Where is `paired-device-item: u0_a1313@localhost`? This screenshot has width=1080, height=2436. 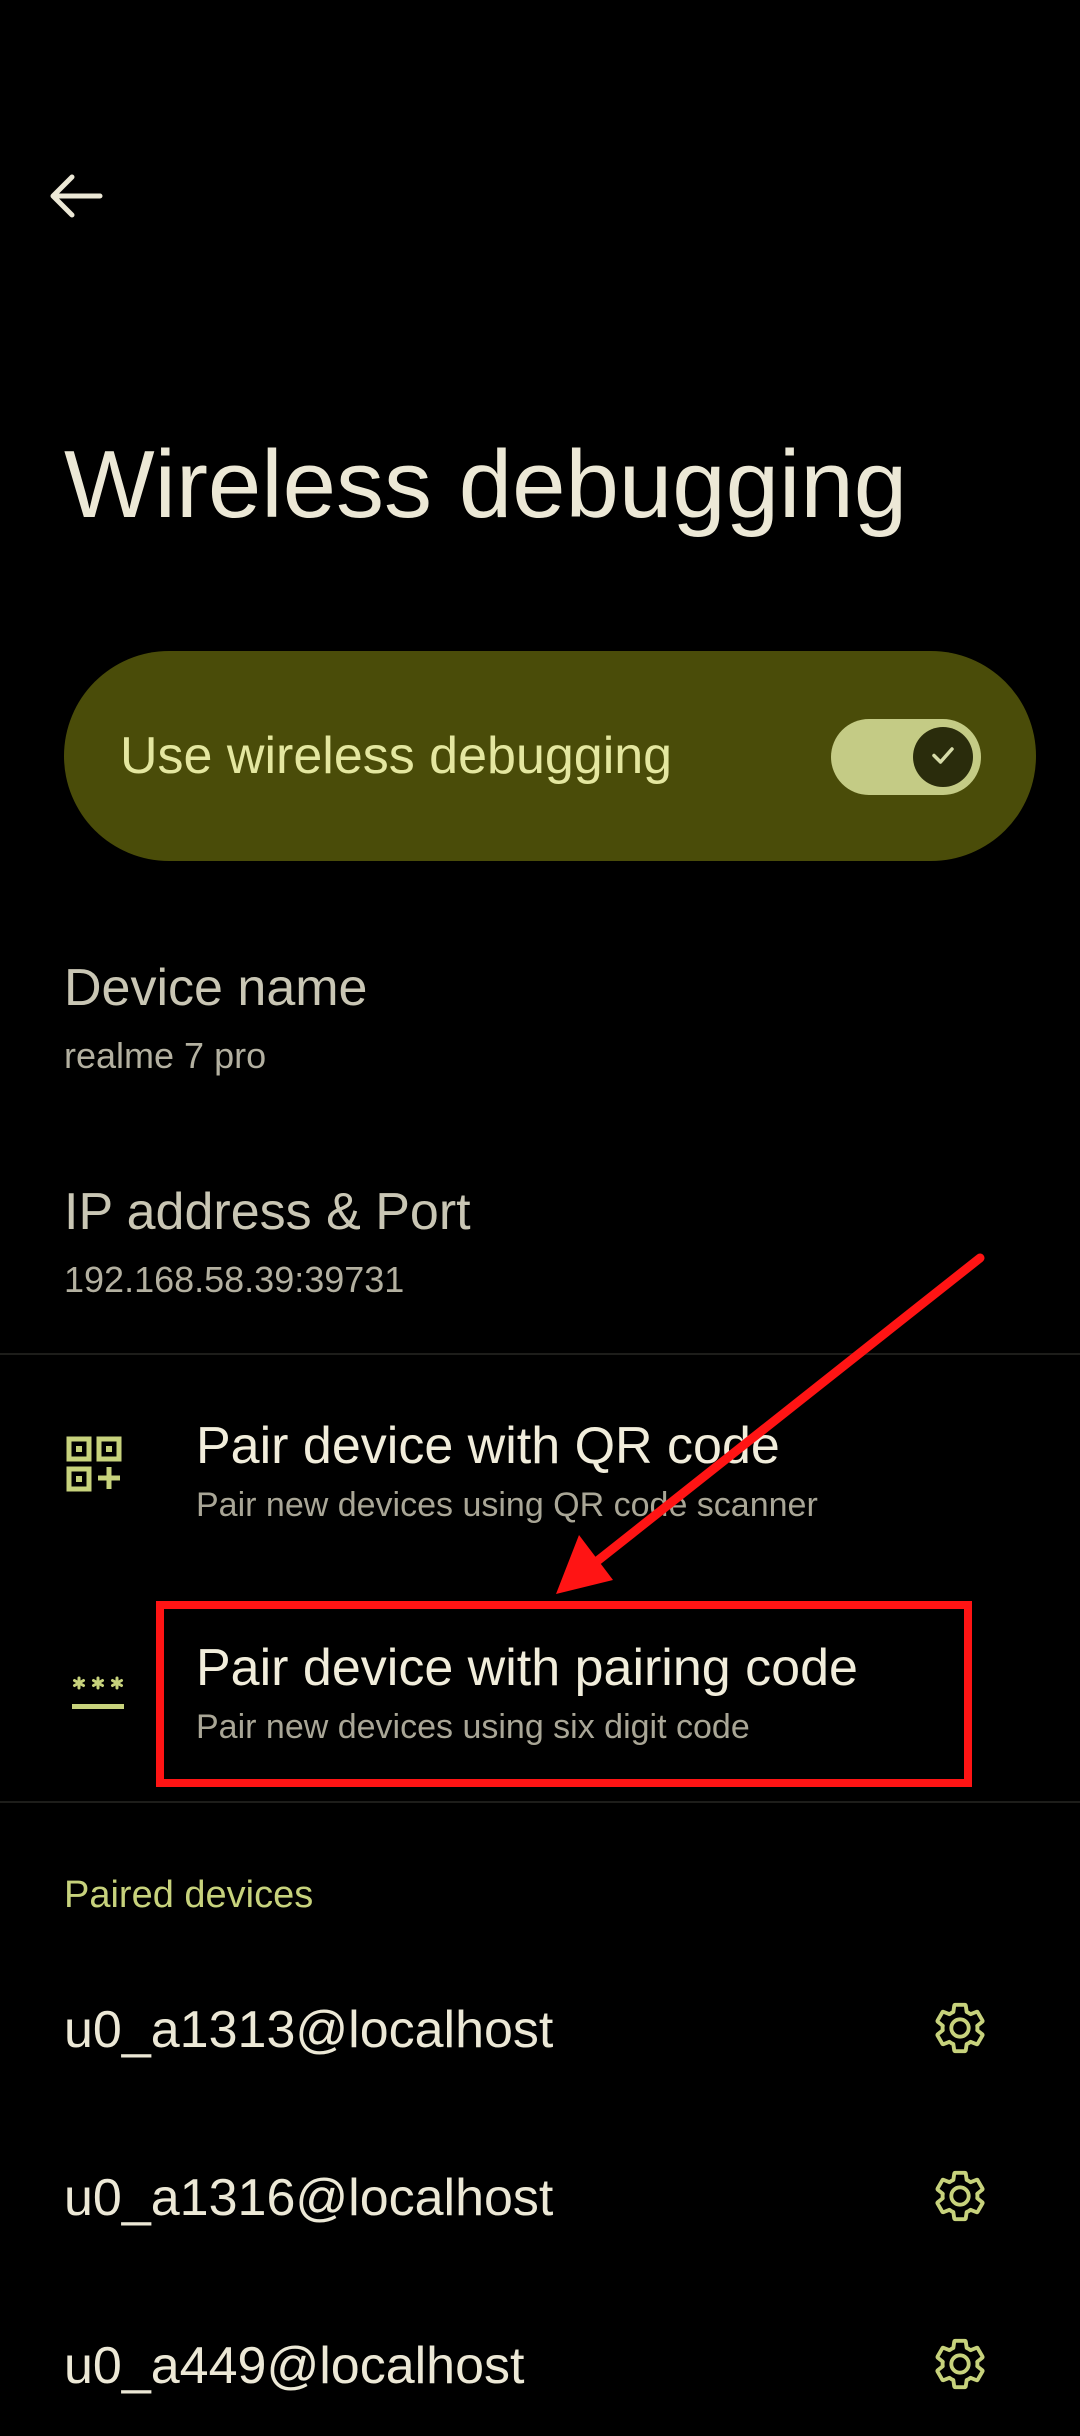 paired-device-item: u0_a1313@localhost is located at coordinates (540, 2030).